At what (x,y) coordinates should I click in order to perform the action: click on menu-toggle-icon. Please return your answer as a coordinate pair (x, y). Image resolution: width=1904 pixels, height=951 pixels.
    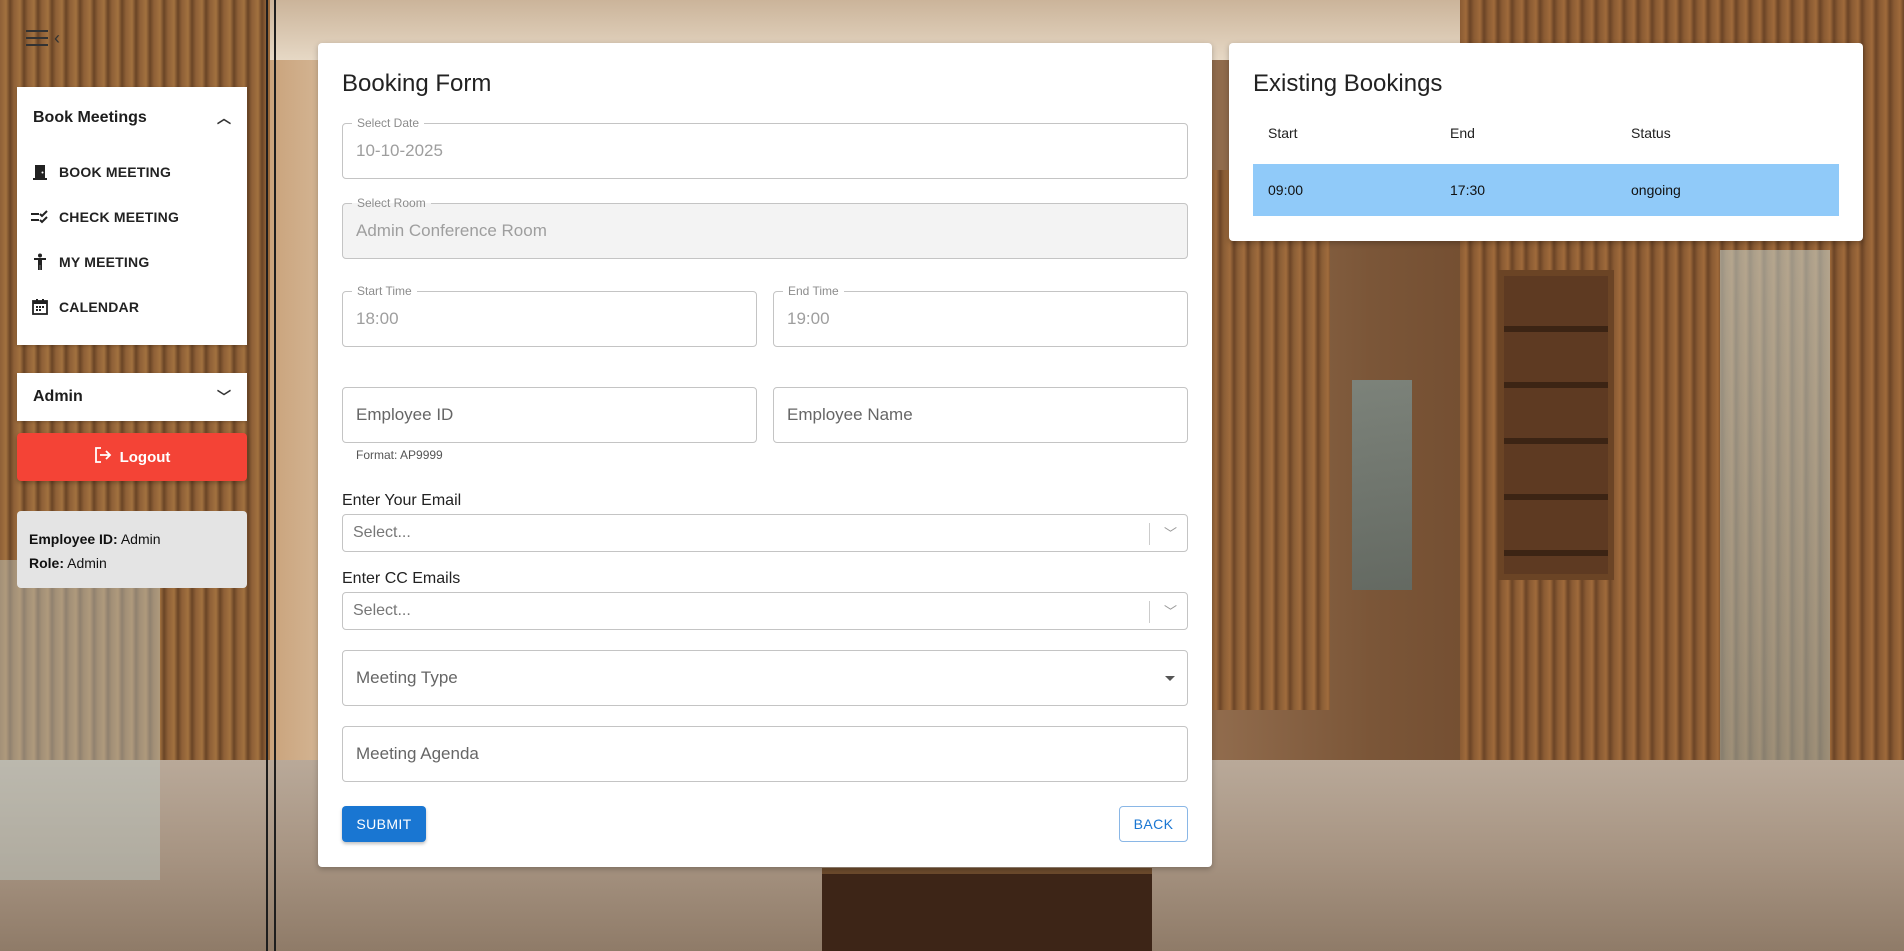
    Looking at the image, I should click on (37, 38).